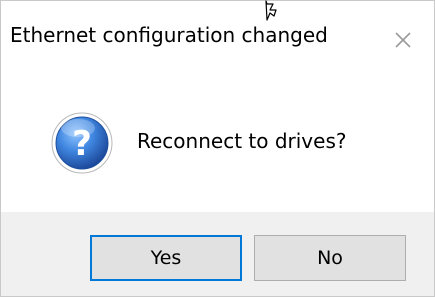 This screenshot has height=297, width=435. I want to click on dialog-message: Reconnect to drives?, so click(242, 141).